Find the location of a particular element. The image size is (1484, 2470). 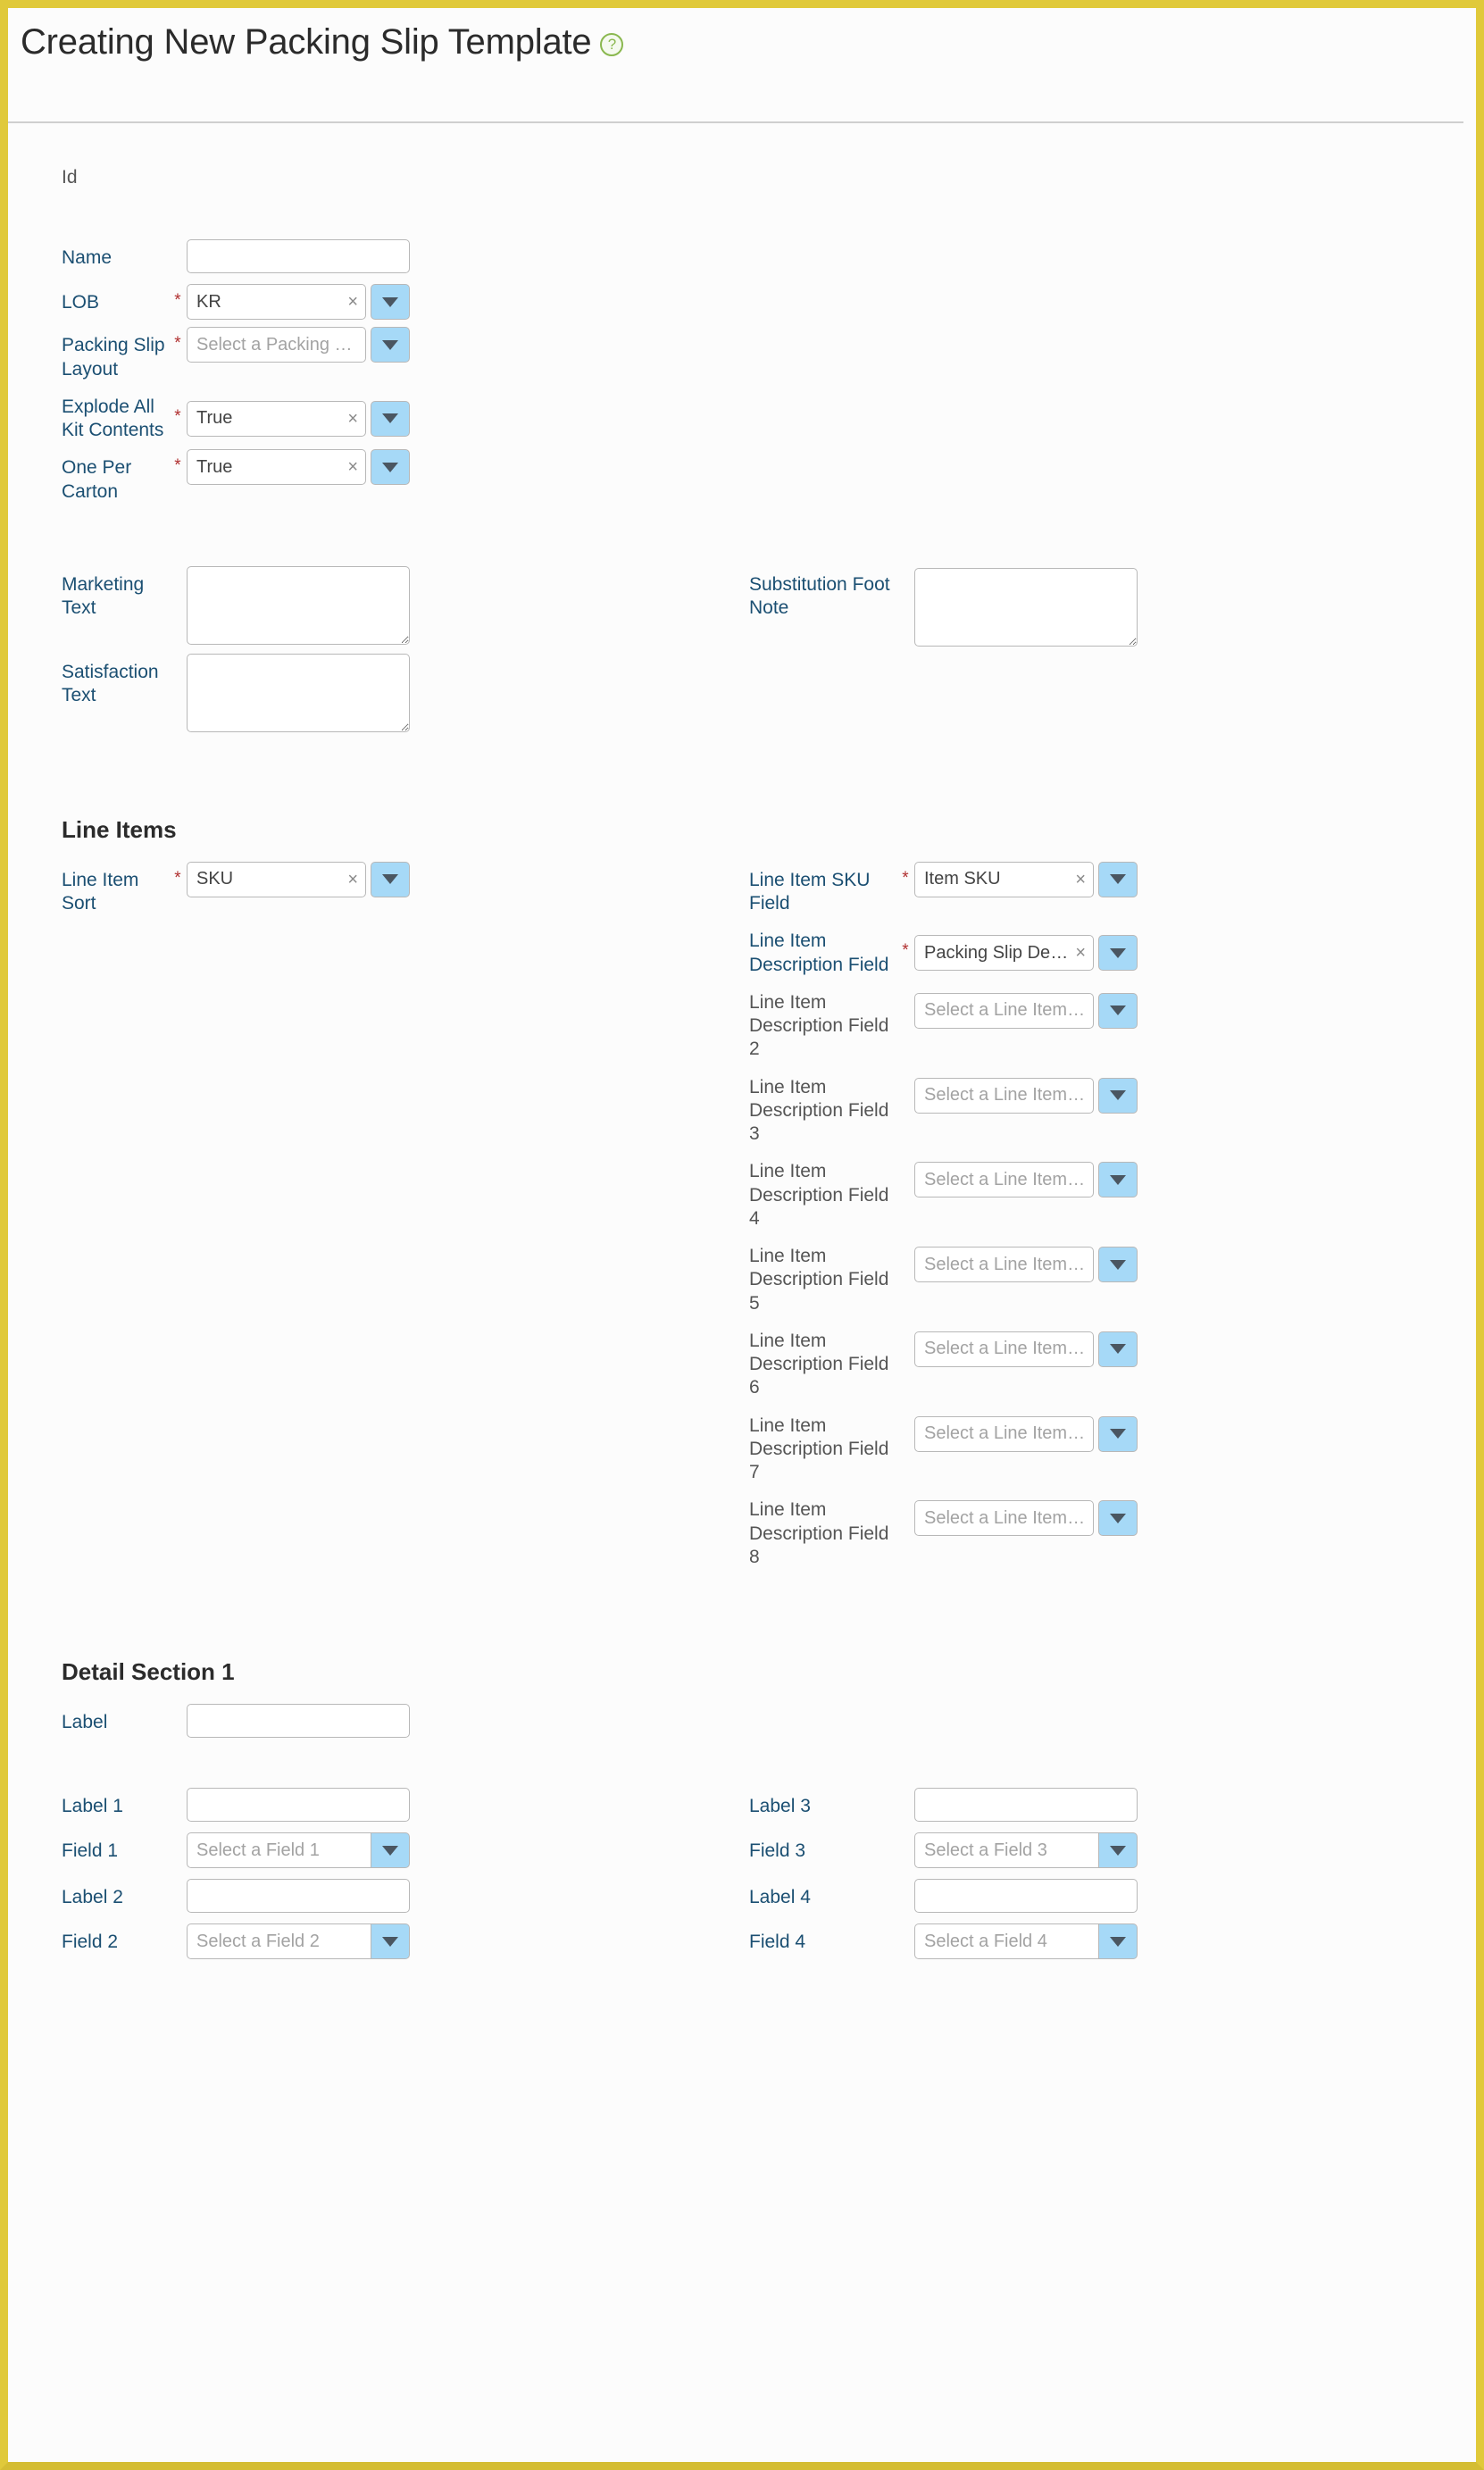

detail-field-3-dropdown-field: Select a Field 3 is located at coordinates (1006, 1850).